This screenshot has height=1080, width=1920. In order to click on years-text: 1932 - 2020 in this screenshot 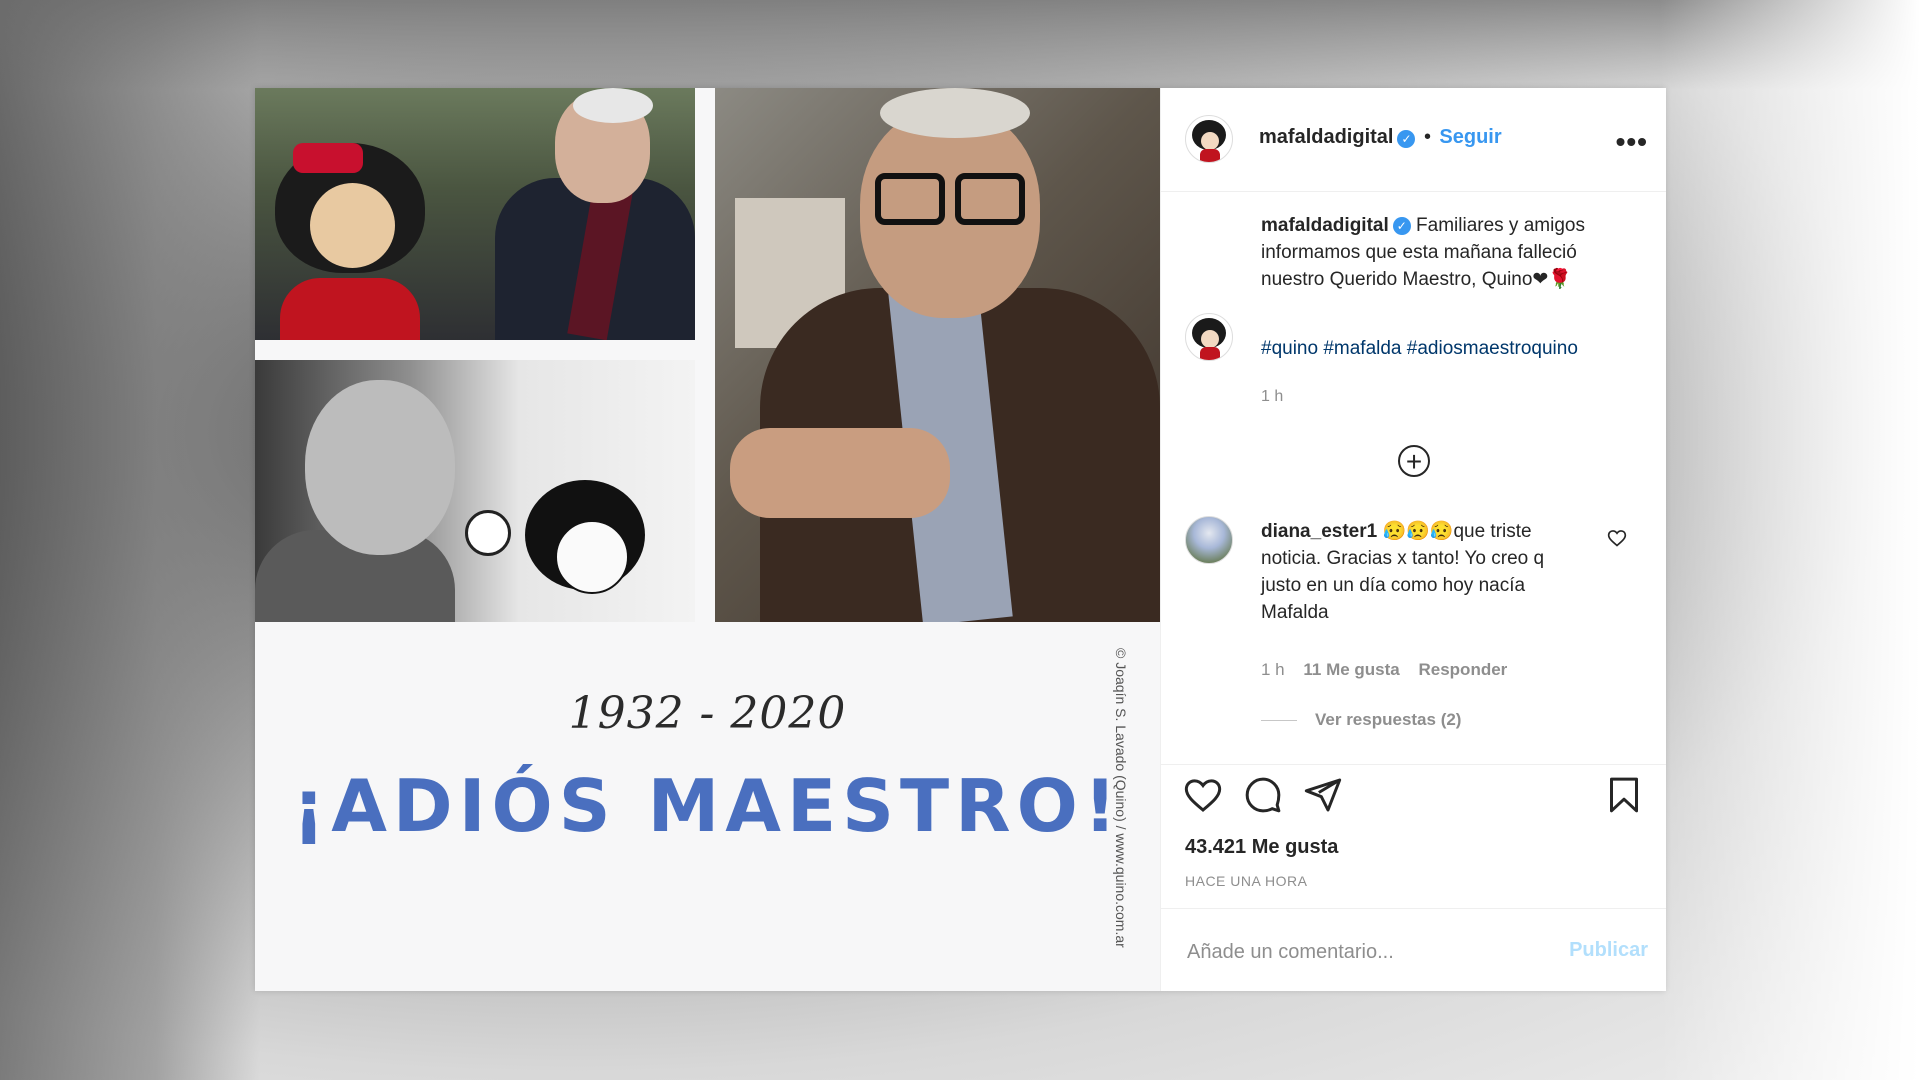, I will do `click(707, 713)`.